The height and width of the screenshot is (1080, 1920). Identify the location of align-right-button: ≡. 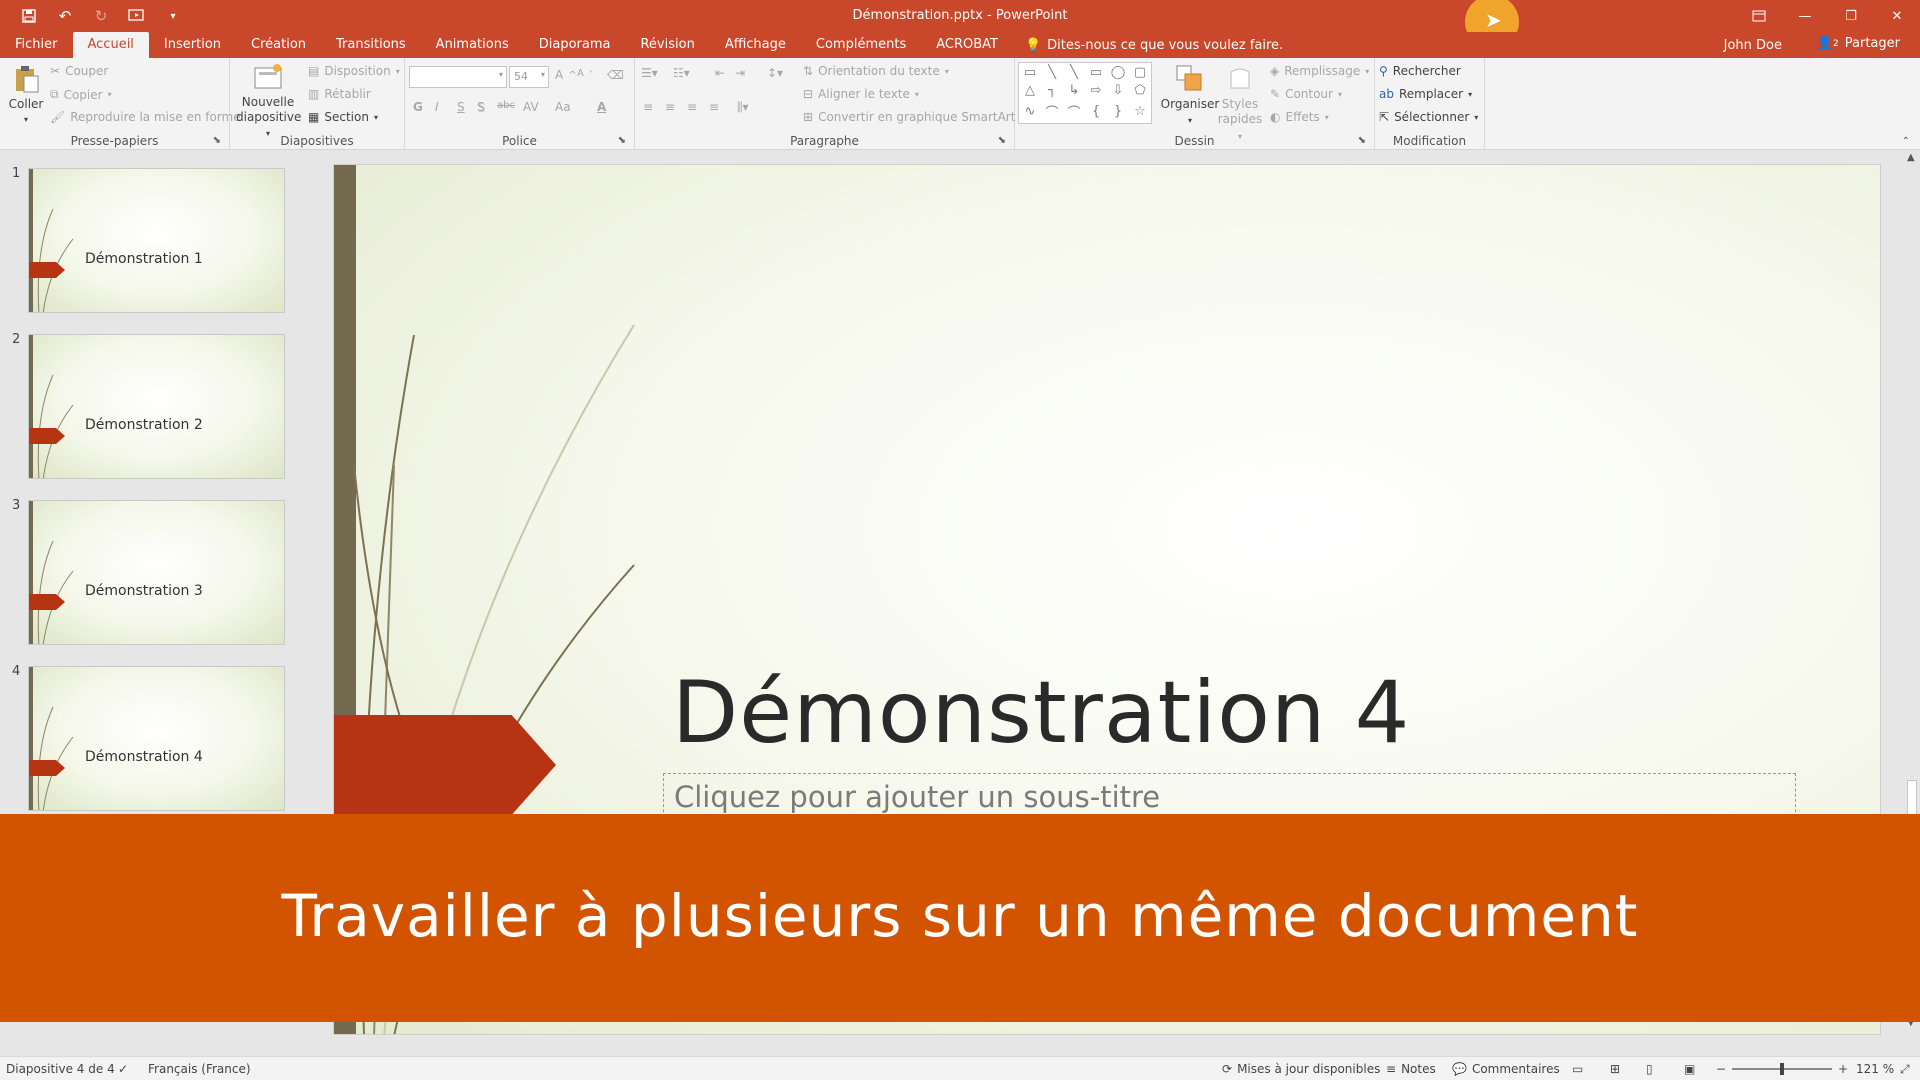
(692, 107).